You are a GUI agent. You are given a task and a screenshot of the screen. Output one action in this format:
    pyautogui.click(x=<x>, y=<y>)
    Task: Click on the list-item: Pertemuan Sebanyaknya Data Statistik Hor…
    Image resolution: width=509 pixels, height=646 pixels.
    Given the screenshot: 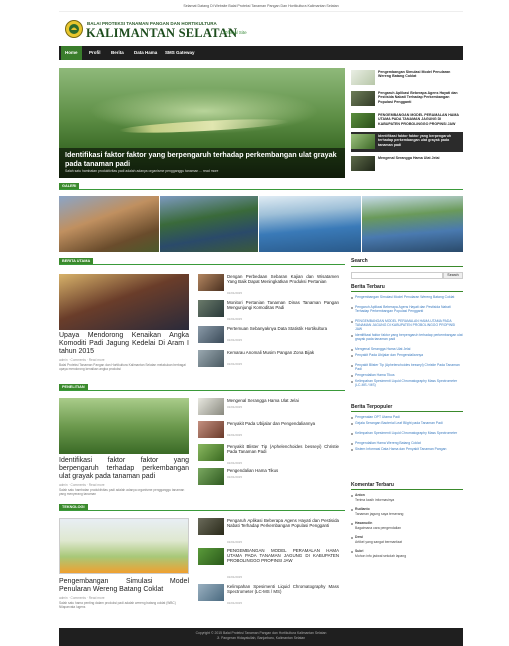 What is the action you would take?
    pyautogui.click(x=271, y=338)
    